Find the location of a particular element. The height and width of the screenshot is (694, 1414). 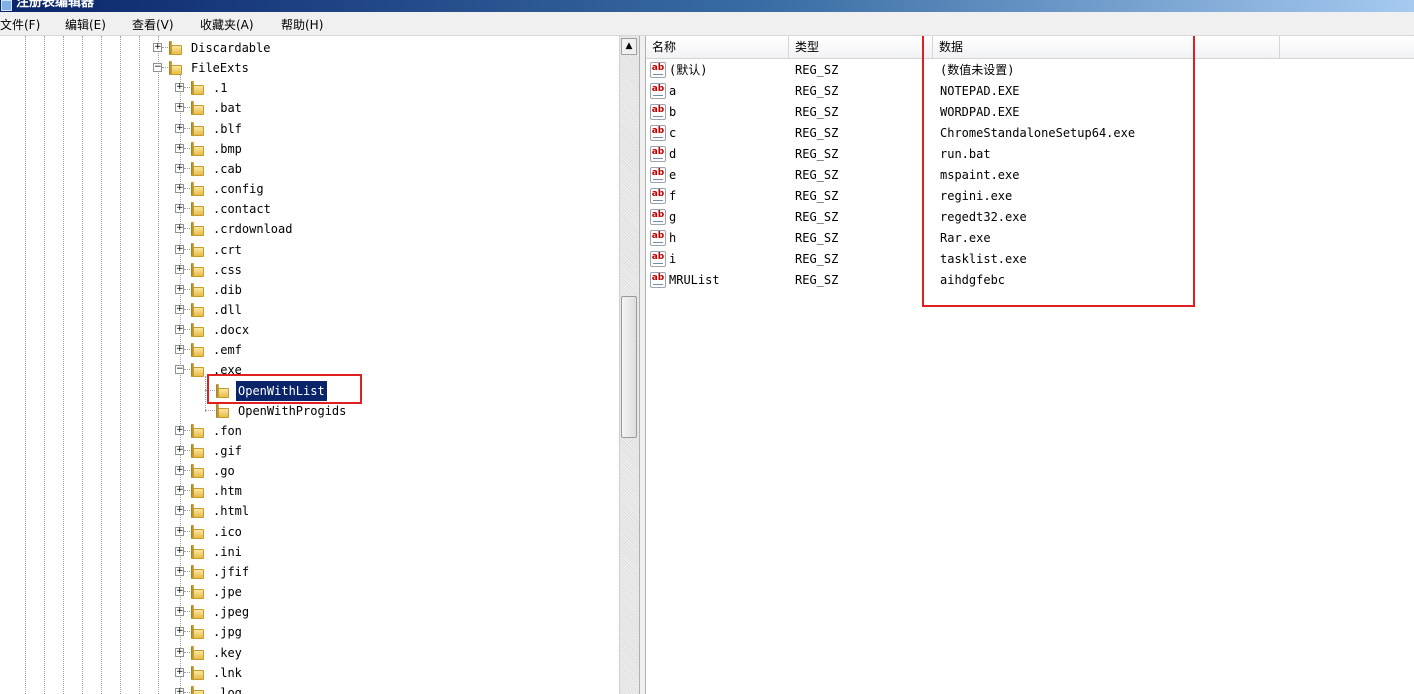

tree-item: + .fon is located at coordinates (309, 431).